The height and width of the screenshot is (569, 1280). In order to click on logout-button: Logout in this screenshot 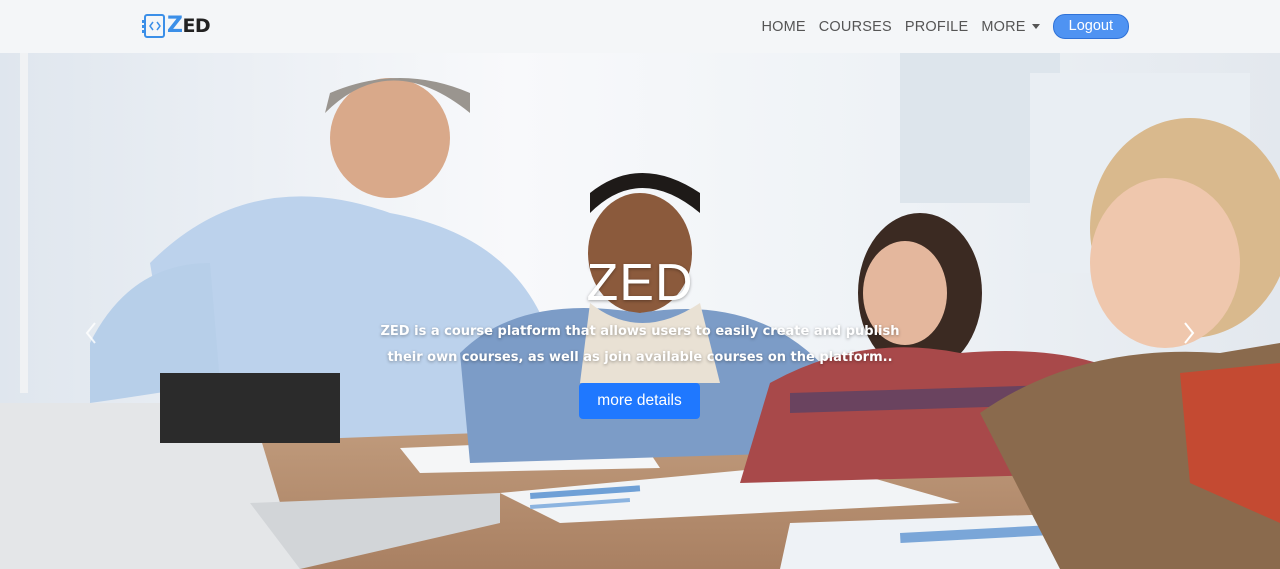, I will do `click(1090, 26)`.